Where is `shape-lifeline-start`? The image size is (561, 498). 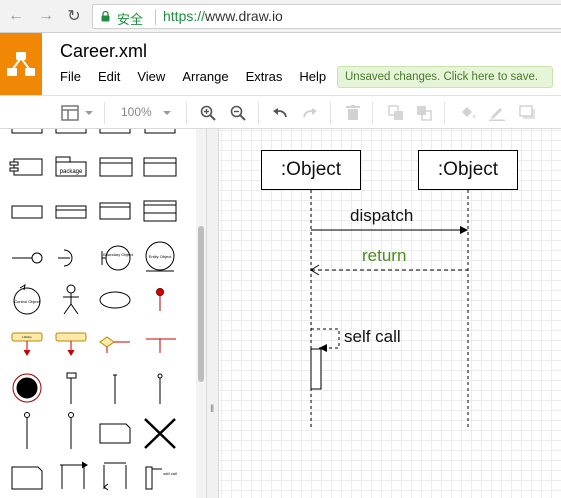 shape-lifeline-start is located at coordinates (160, 300).